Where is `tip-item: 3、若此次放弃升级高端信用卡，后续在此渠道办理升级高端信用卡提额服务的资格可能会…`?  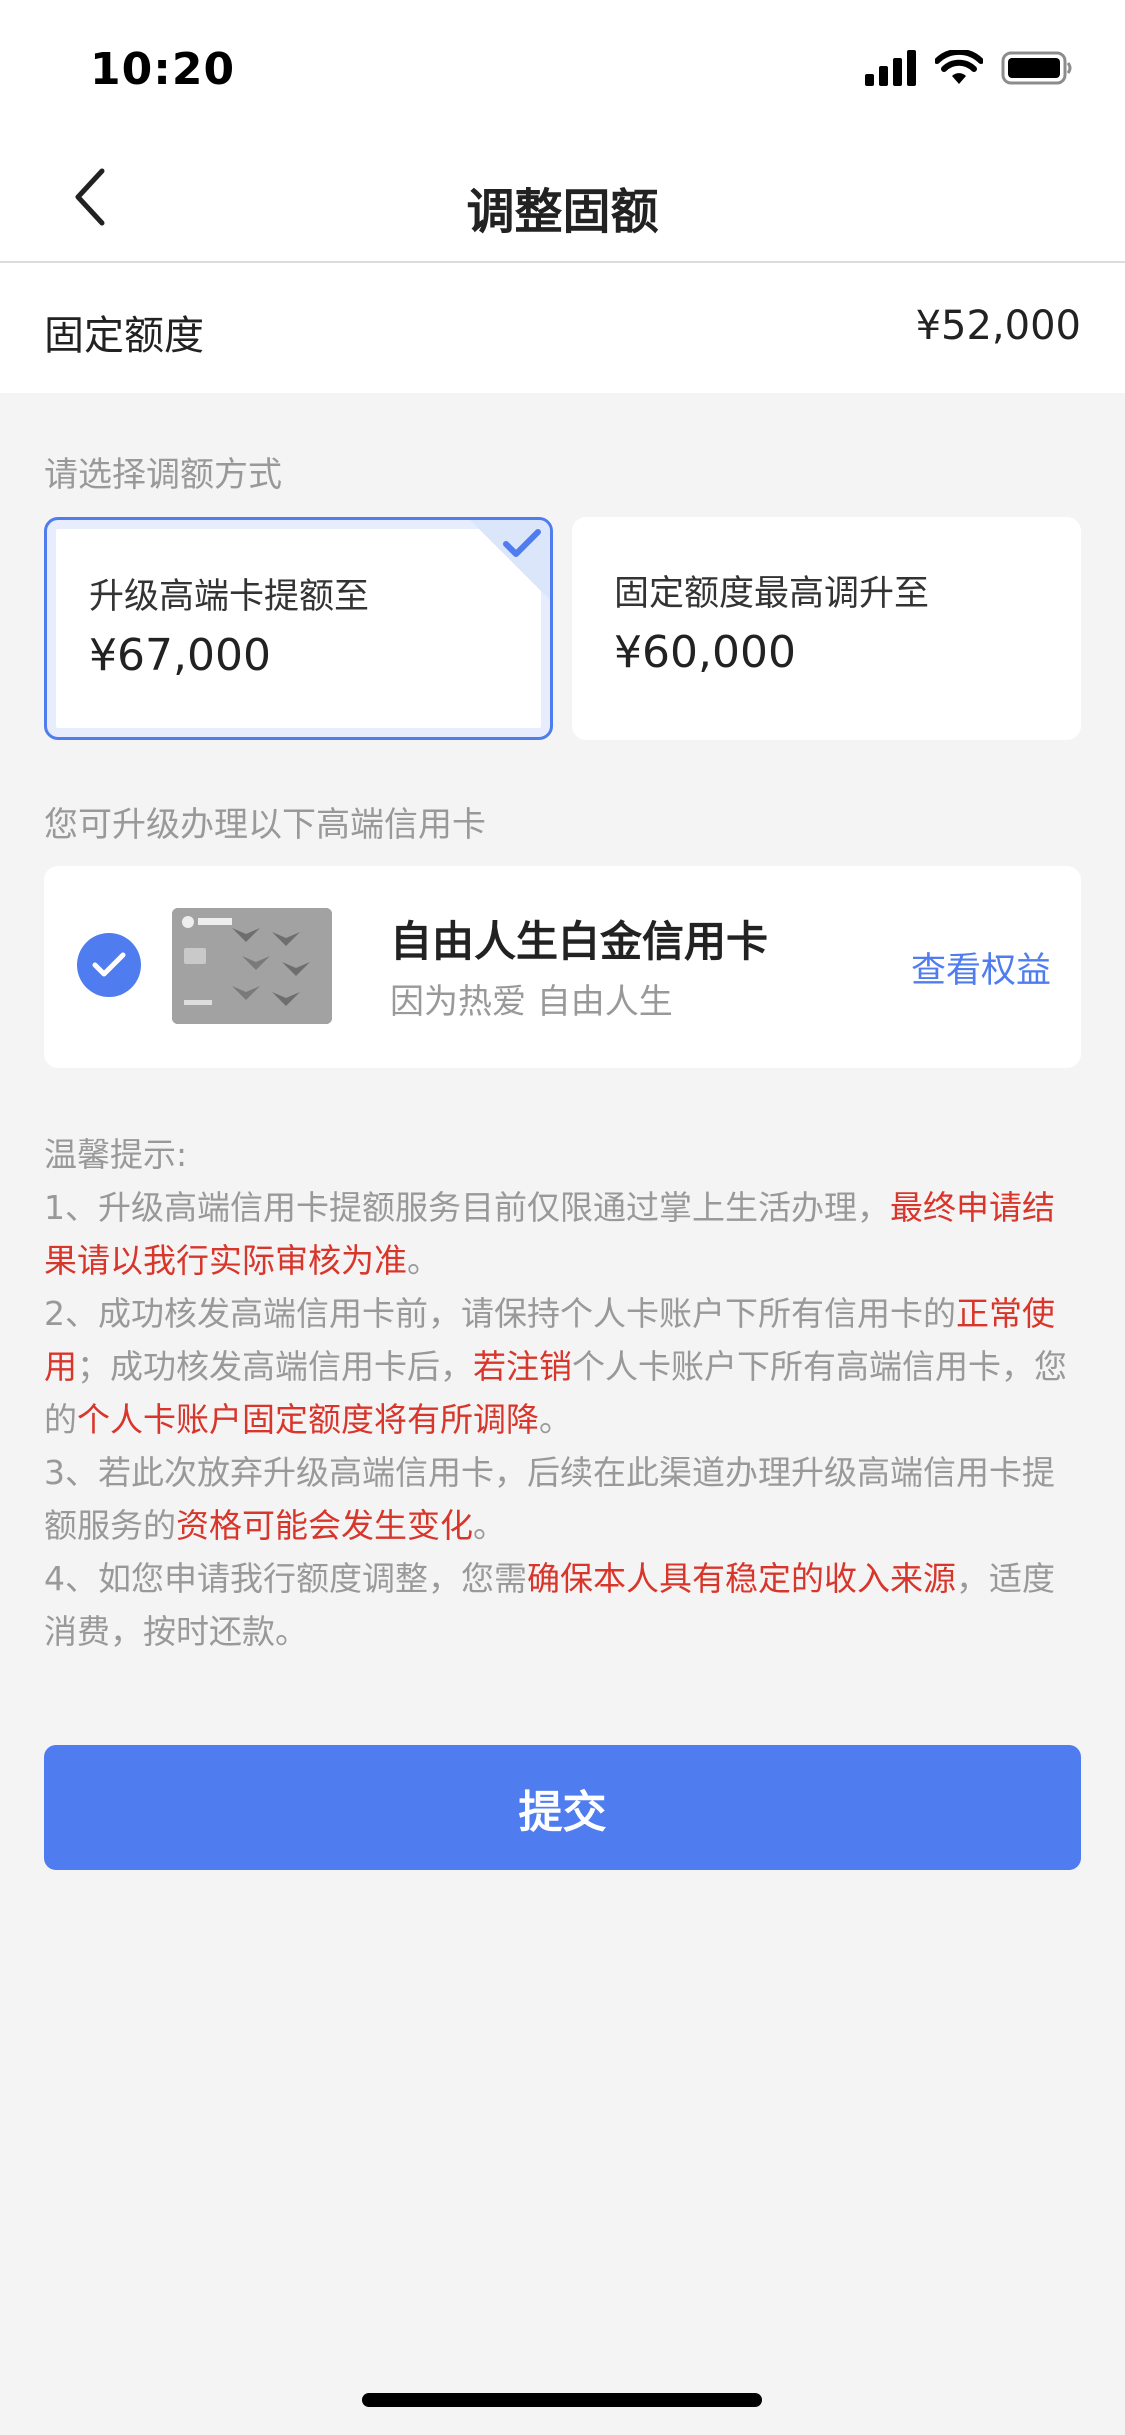
tip-item: 3、若此次放弃升级高端信用卡，后续在此渠道办理升级高端信用卡提额服务的资格可能会… is located at coordinates (564, 1499).